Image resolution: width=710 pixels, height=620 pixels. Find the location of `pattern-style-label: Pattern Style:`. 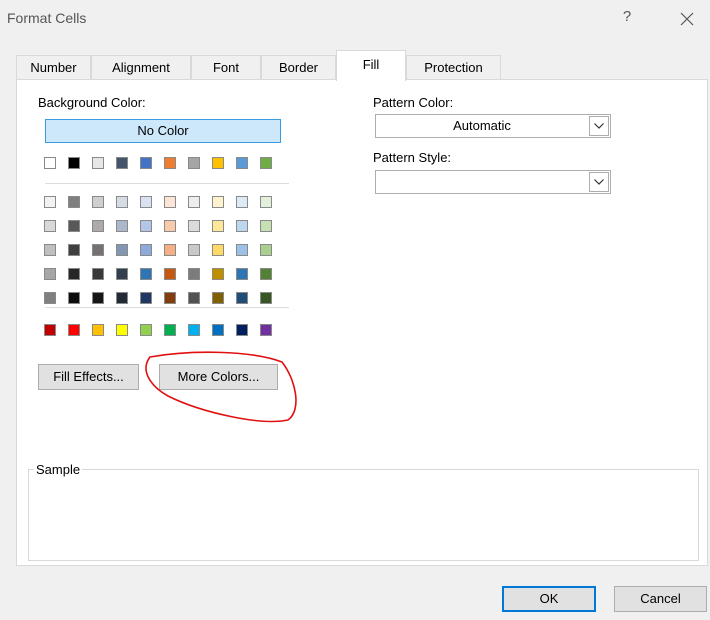

pattern-style-label: Pattern Style: is located at coordinates (412, 157).